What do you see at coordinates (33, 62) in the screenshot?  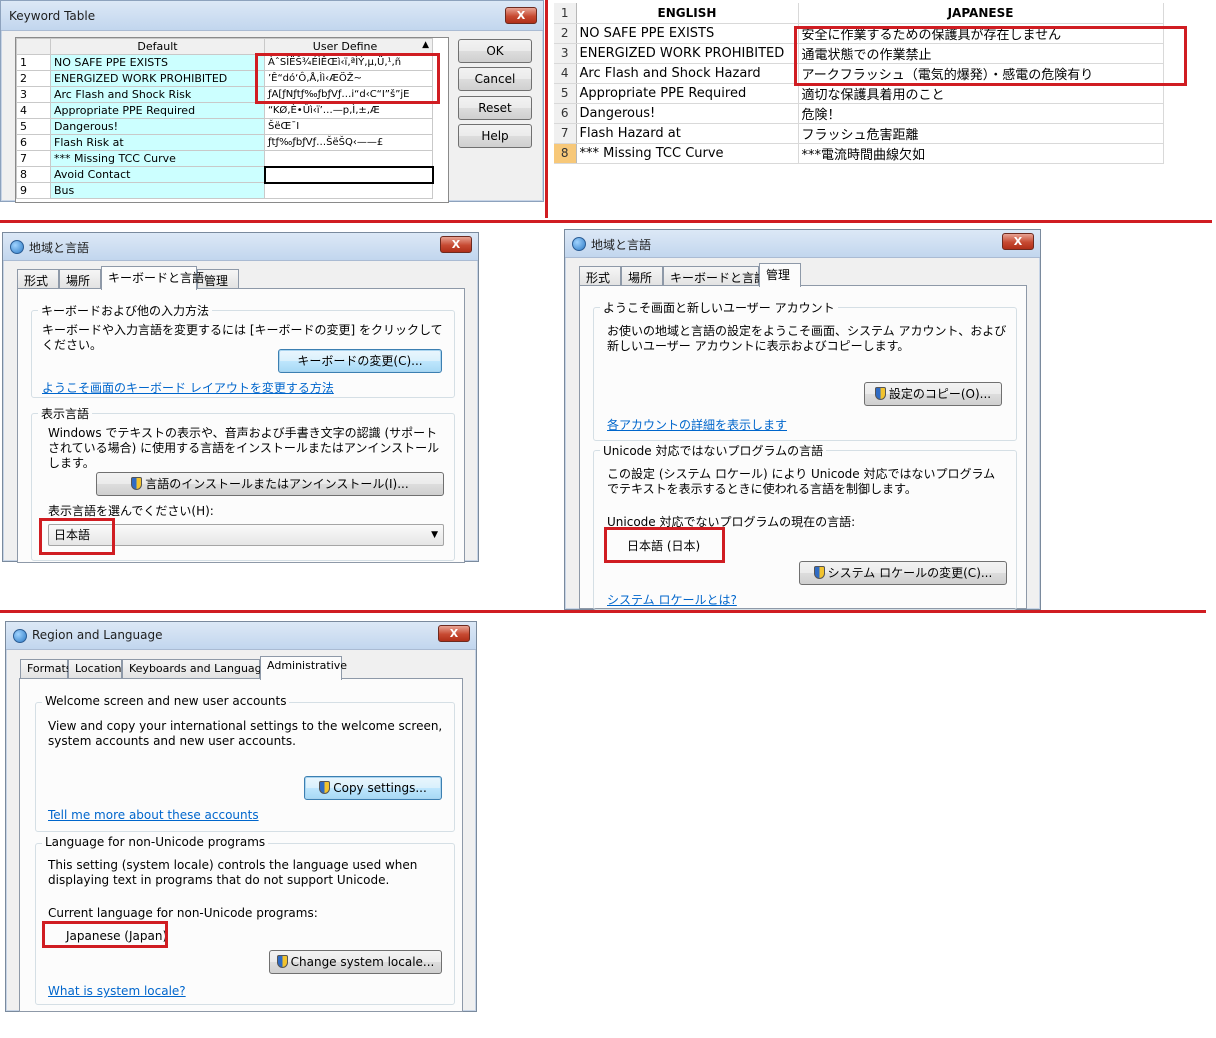 I see `row-num: 1` at bounding box center [33, 62].